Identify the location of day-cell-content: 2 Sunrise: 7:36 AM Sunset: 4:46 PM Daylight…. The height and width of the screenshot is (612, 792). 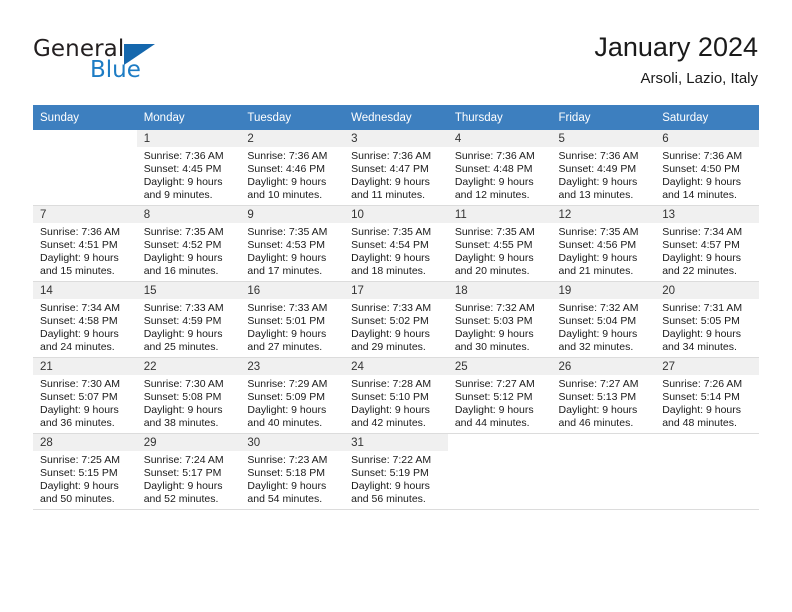
(292, 168).